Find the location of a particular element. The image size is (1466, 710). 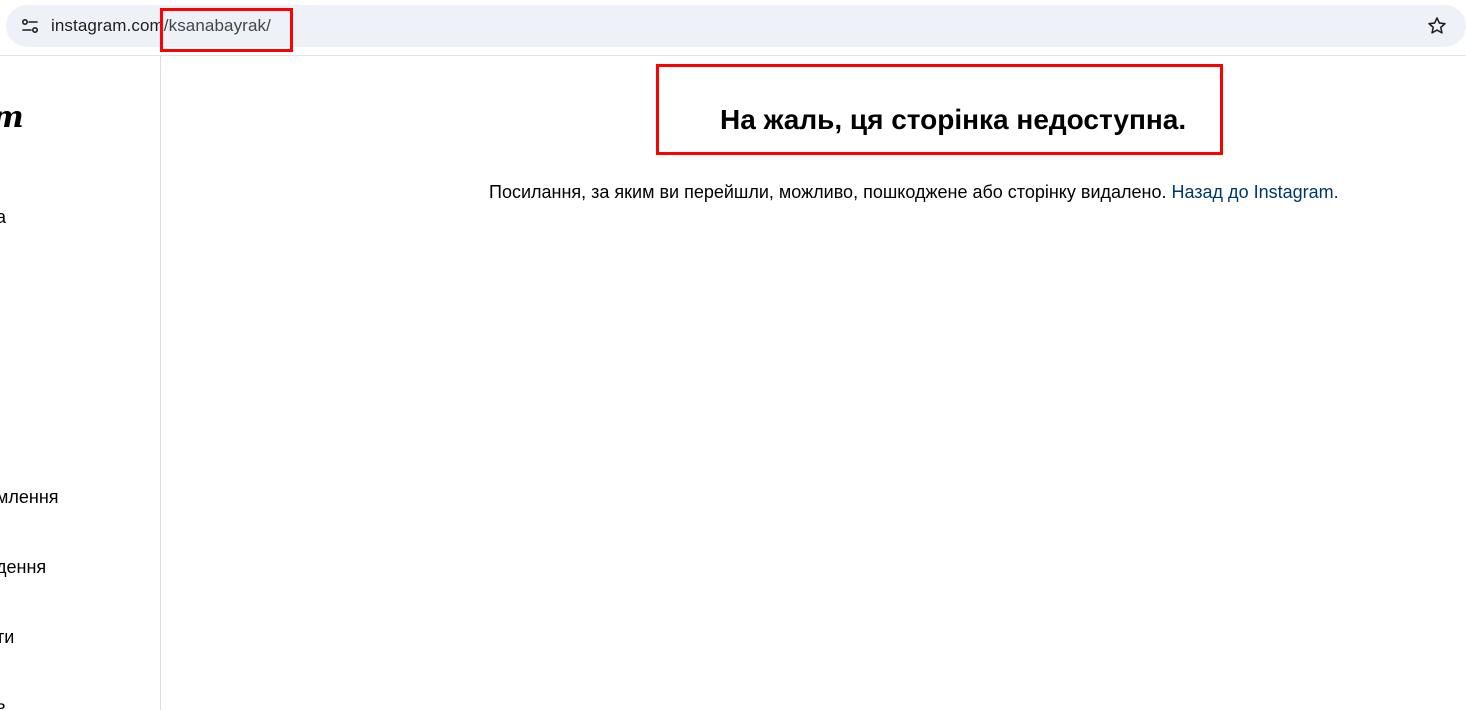

error-title: На жаль, ця сторінка недоступна. is located at coordinates (953, 119).